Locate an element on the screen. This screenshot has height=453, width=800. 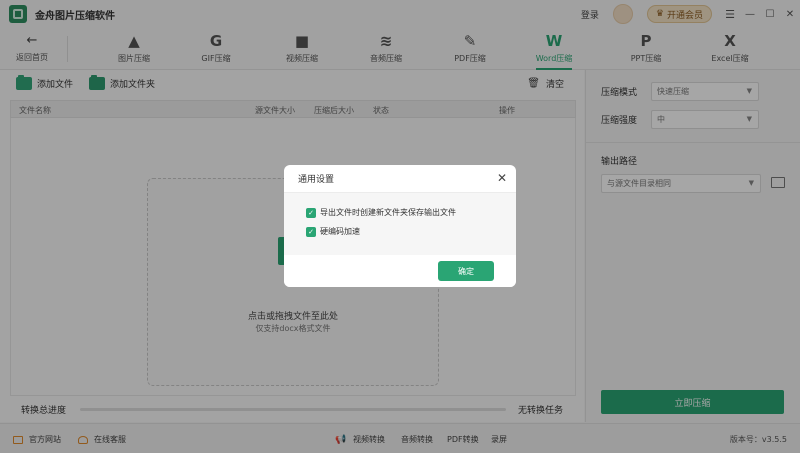
general-settings-dialog: 通用设置 ✕ ✓ 导出文件时创建新文件夹保存输出文件 ✓ 硬编码加速 确定 is located at coordinates (400, 226).